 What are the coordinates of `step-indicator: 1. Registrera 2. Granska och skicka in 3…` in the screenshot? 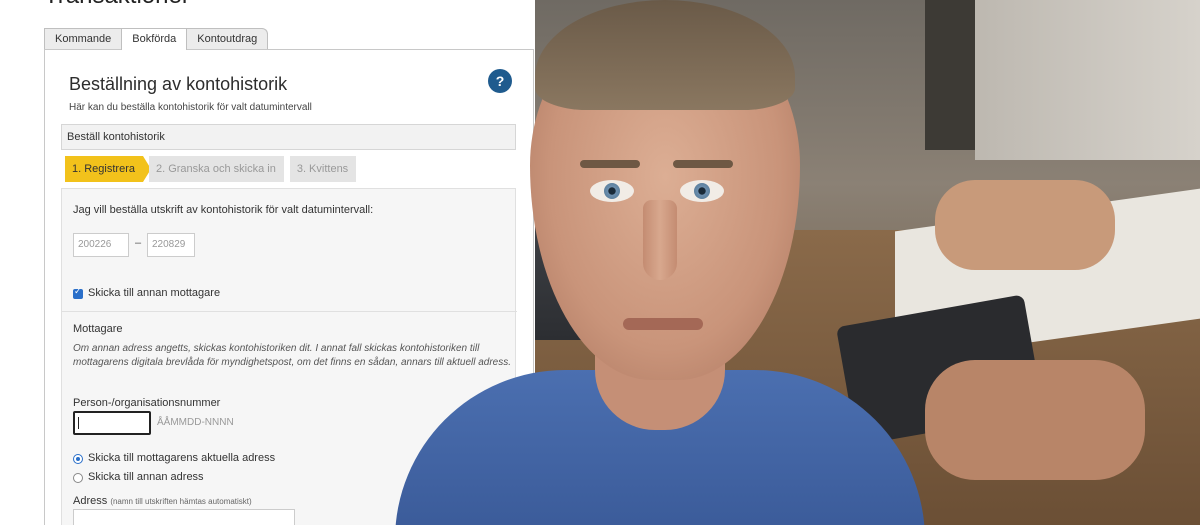 It's located at (213, 169).